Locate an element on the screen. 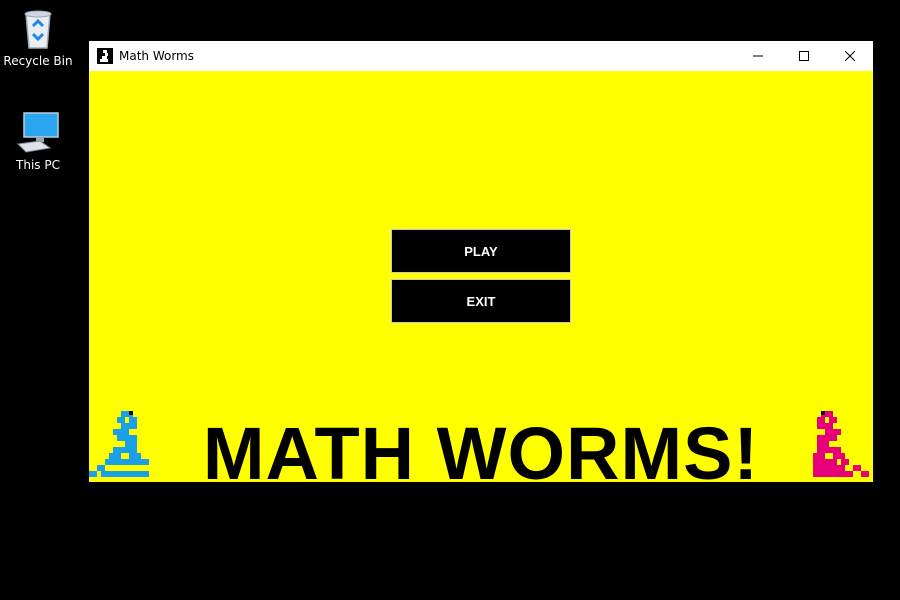  close-icon is located at coordinates (850, 56).